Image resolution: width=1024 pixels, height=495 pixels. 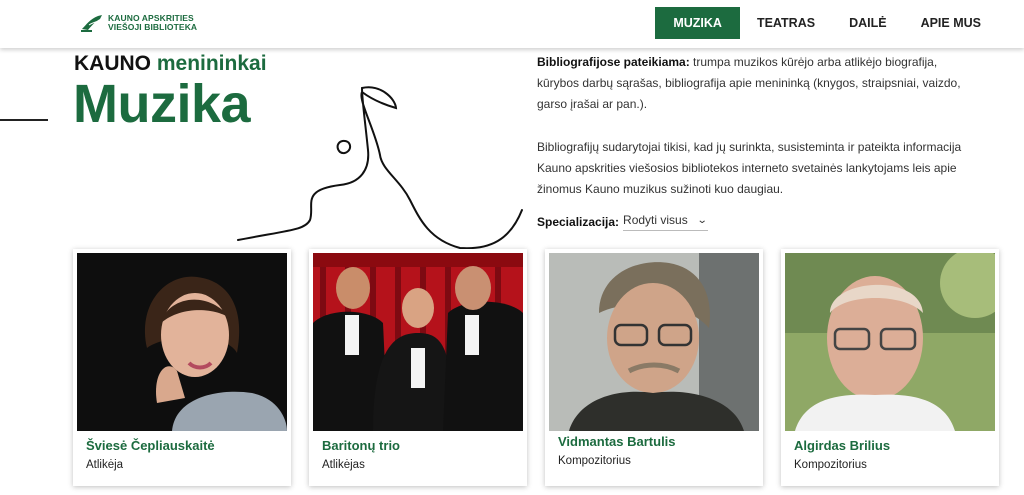 I want to click on artist-name: Šviesė Čepliauskaitė, so click(x=150, y=445).